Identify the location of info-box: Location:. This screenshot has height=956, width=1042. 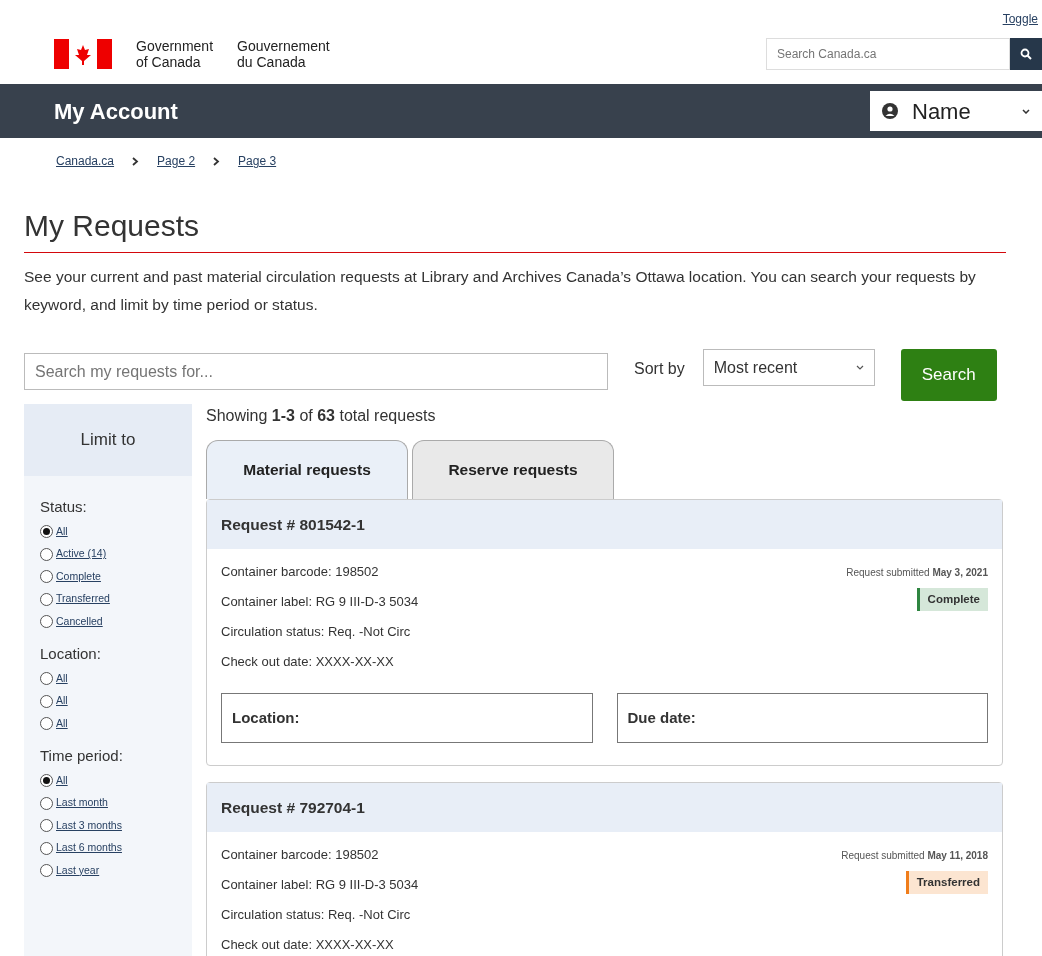
(407, 718).